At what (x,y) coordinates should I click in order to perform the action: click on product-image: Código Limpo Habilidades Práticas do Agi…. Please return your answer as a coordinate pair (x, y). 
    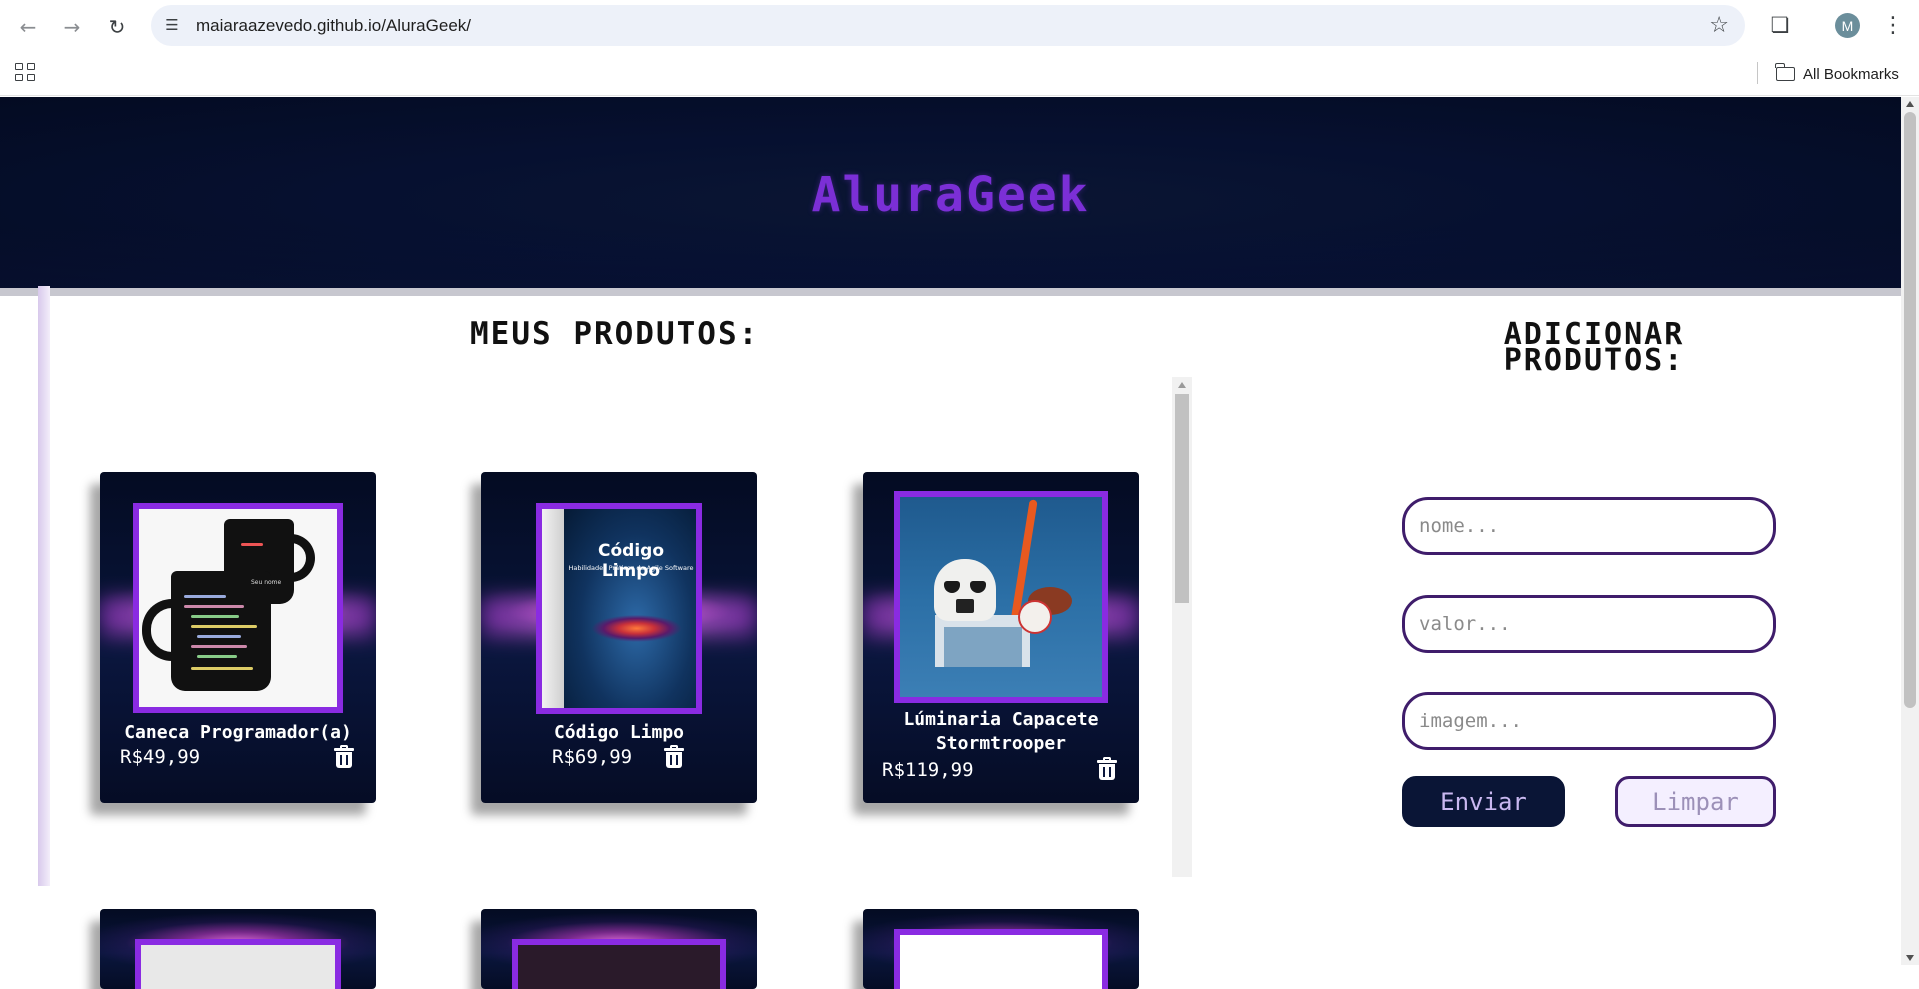
    Looking at the image, I should click on (619, 608).